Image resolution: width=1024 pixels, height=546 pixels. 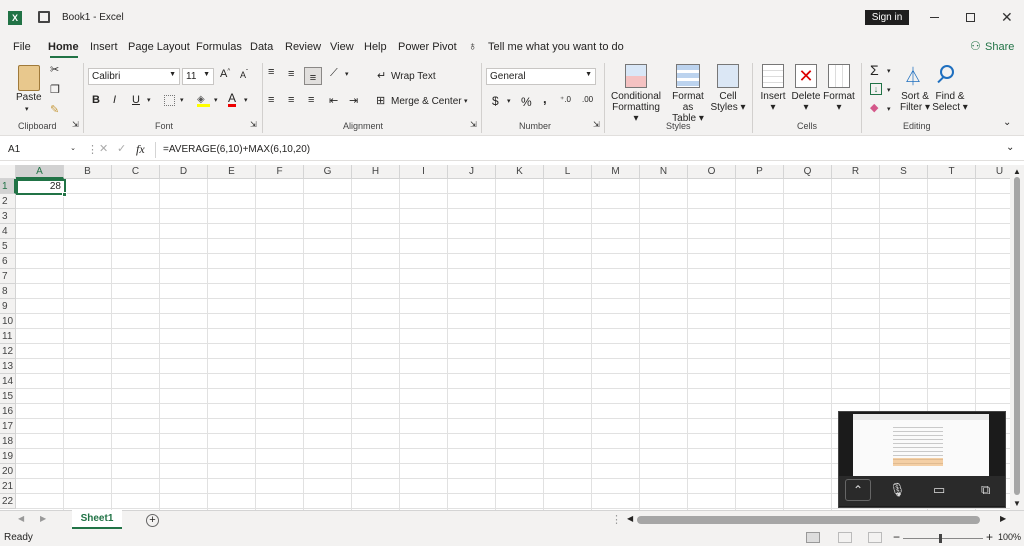 What do you see at coordinates (104, 47) in the screenshot?
I see `menu-insert: Insert` at bounding box center [104, 47].